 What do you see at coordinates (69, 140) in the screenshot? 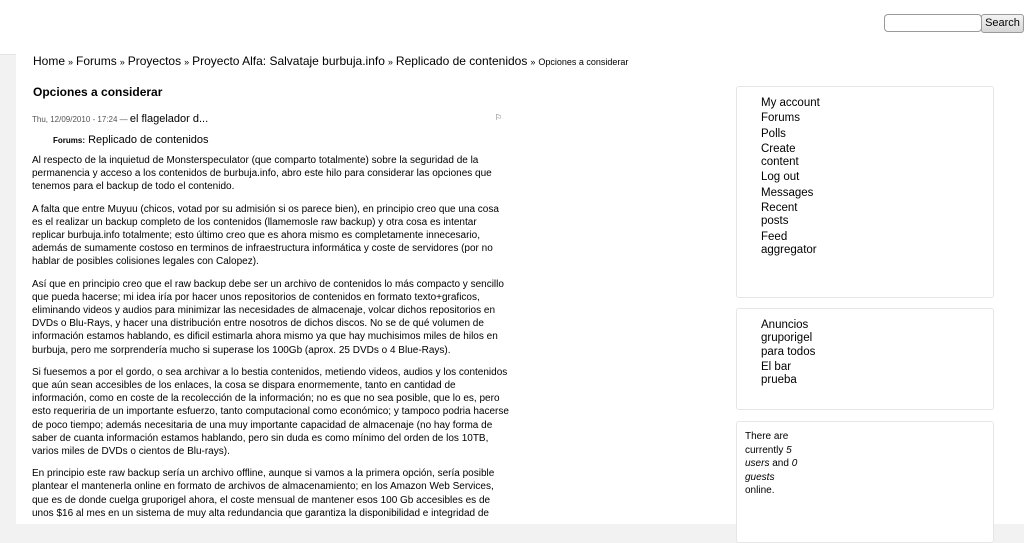
I see `forums-label: Forums:` at bounding box center [69, 140].